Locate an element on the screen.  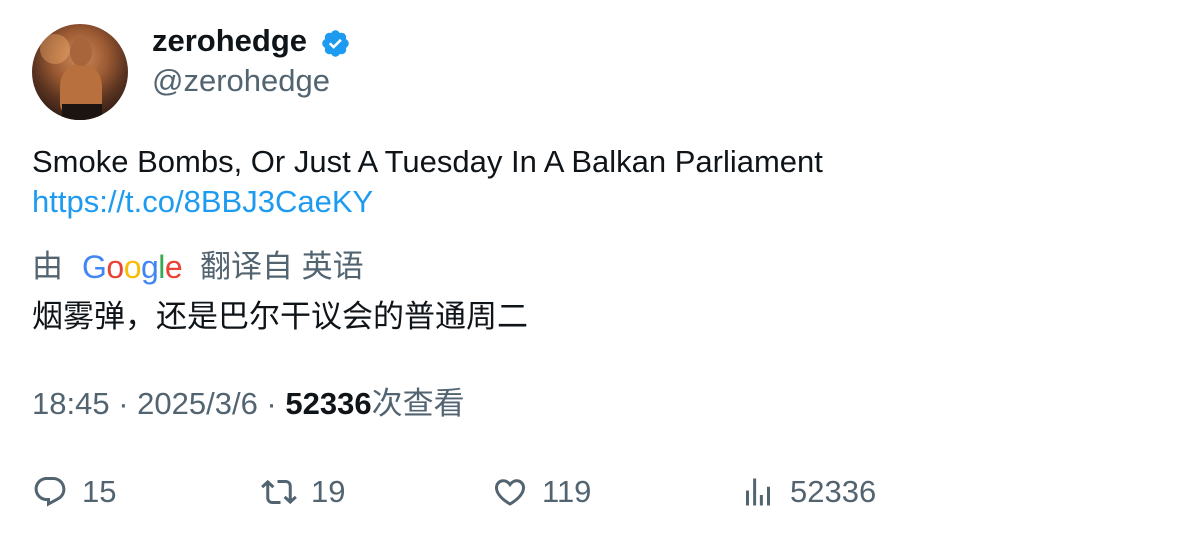
google-logo: Google is located at coordinates (132, 267).